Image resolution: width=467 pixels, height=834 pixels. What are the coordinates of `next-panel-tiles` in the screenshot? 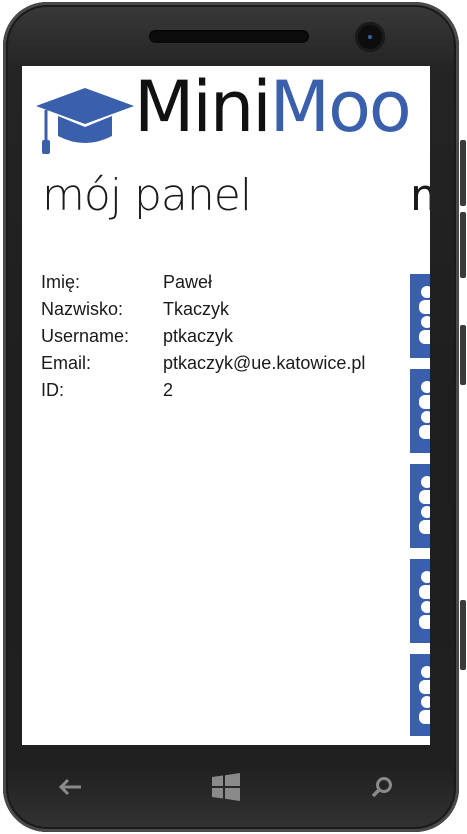 It's located at (420, 505).